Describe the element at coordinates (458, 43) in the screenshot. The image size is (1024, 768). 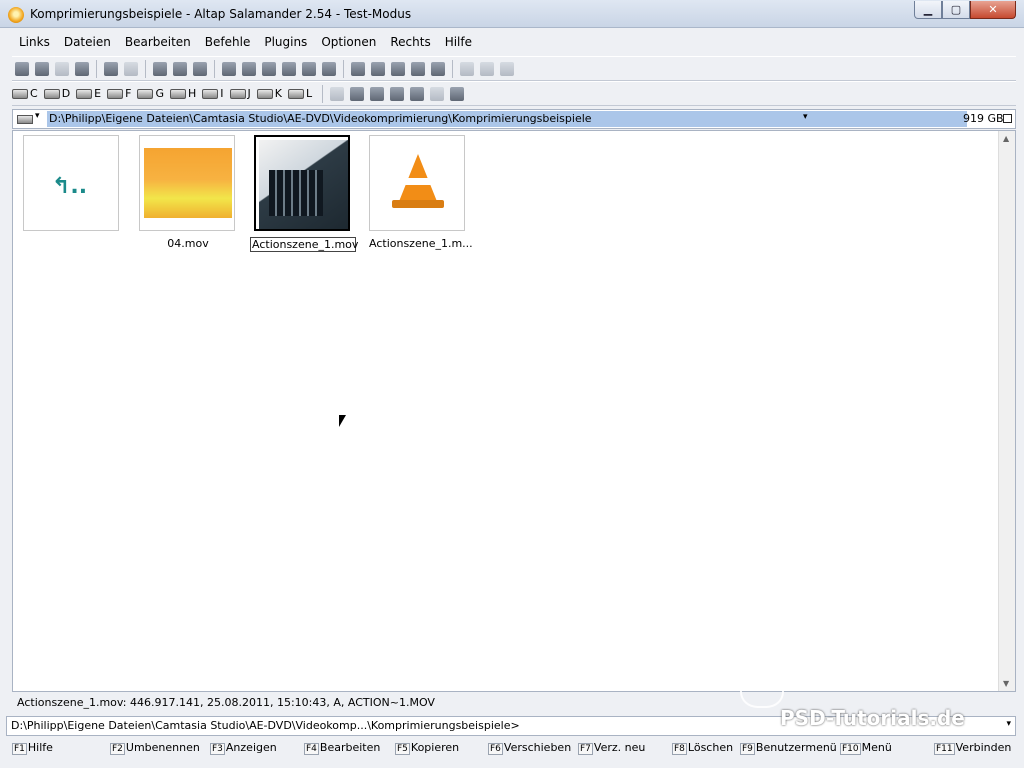
I see `menu-hilfe: Hilfe` at that location.